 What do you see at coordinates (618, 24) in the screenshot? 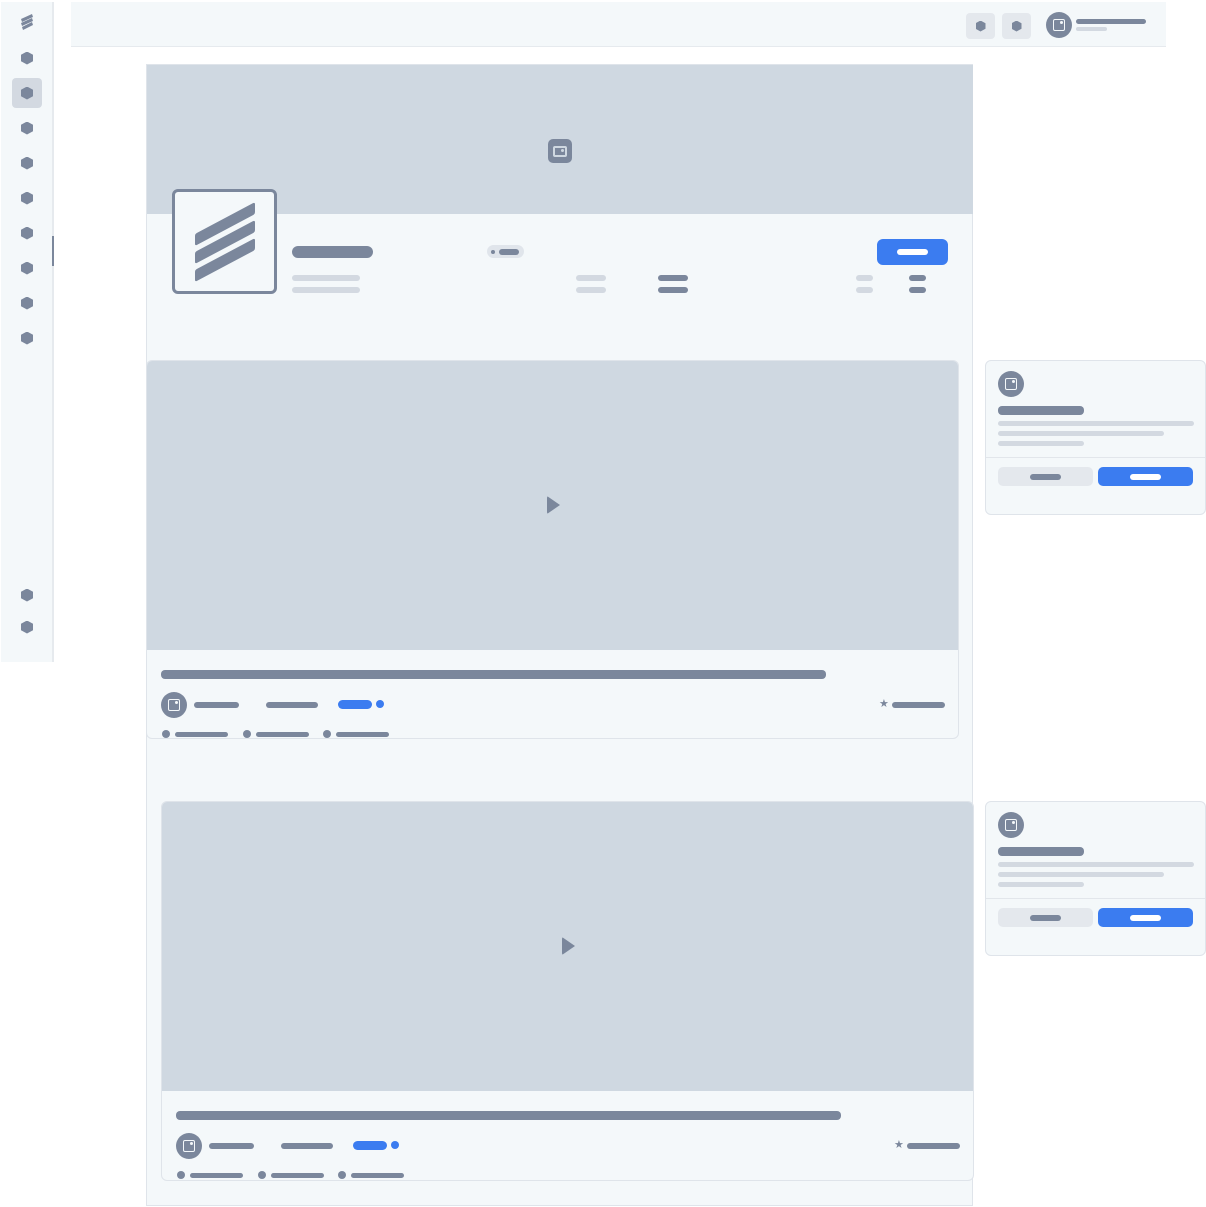
I see `top-bar` at bounding box center [618, 24].